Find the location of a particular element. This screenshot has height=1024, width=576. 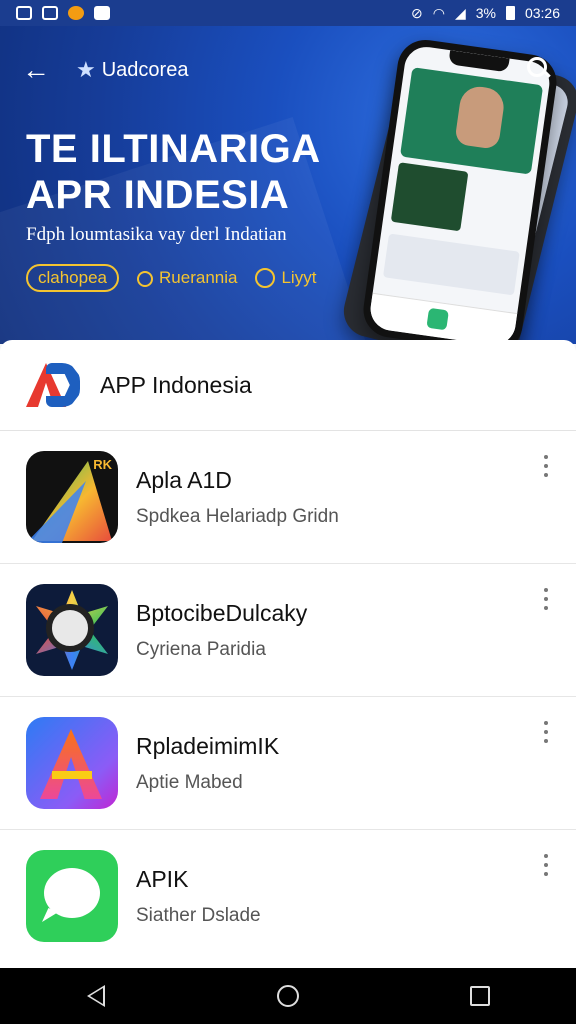

list-item: RK Apla A1D Spdkea Helariadp Gridn is located at coordinates (288, 497).